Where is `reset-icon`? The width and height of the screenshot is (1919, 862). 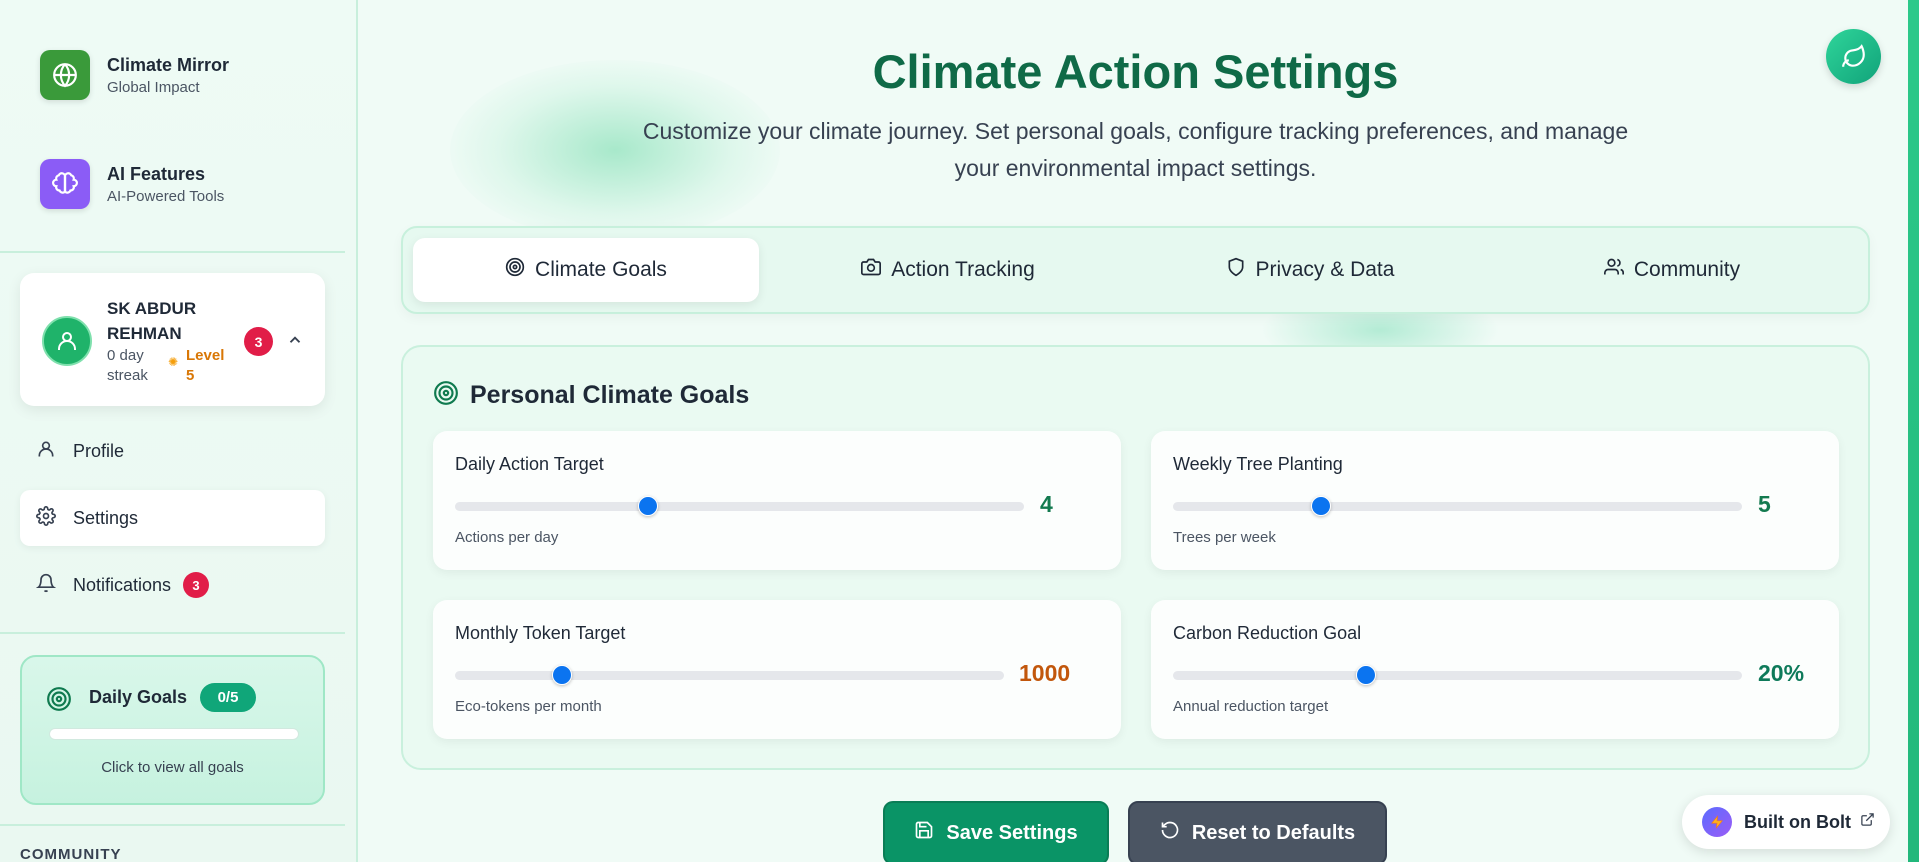 reset-icon is located at coordinates (1170, 833).